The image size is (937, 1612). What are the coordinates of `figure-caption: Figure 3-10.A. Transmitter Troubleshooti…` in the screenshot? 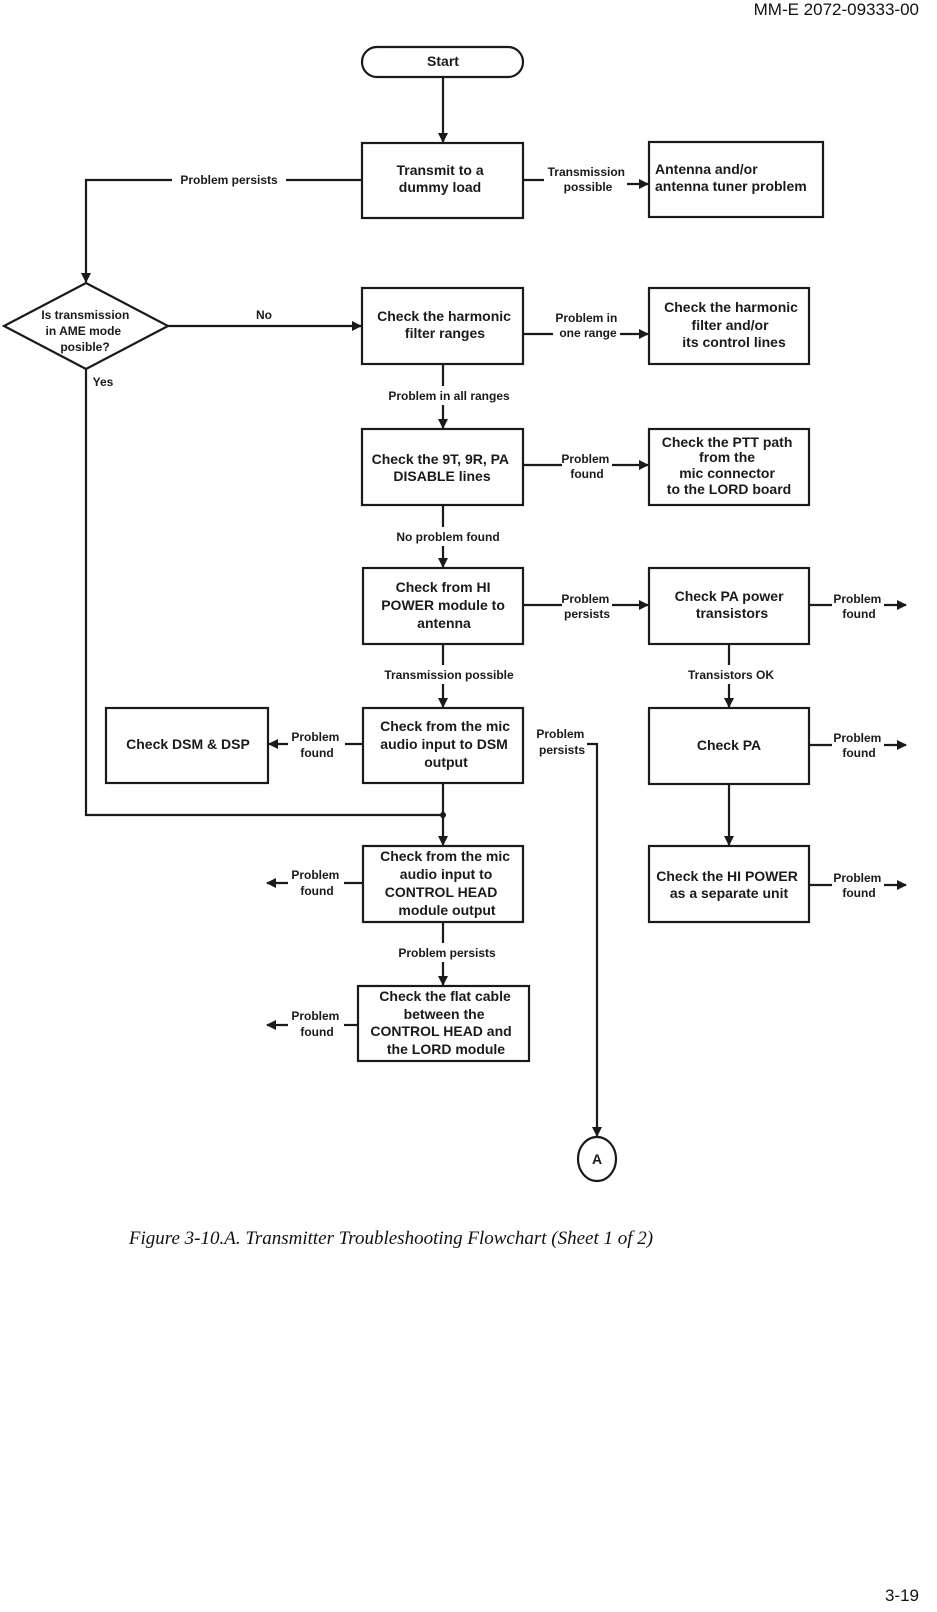 It's located at (391, 1238).